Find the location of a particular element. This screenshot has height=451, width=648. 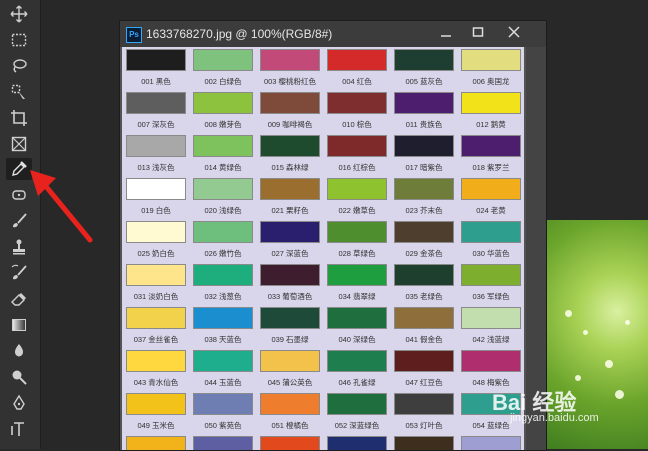

type-tool-icon is located at coordinates (19, 429).